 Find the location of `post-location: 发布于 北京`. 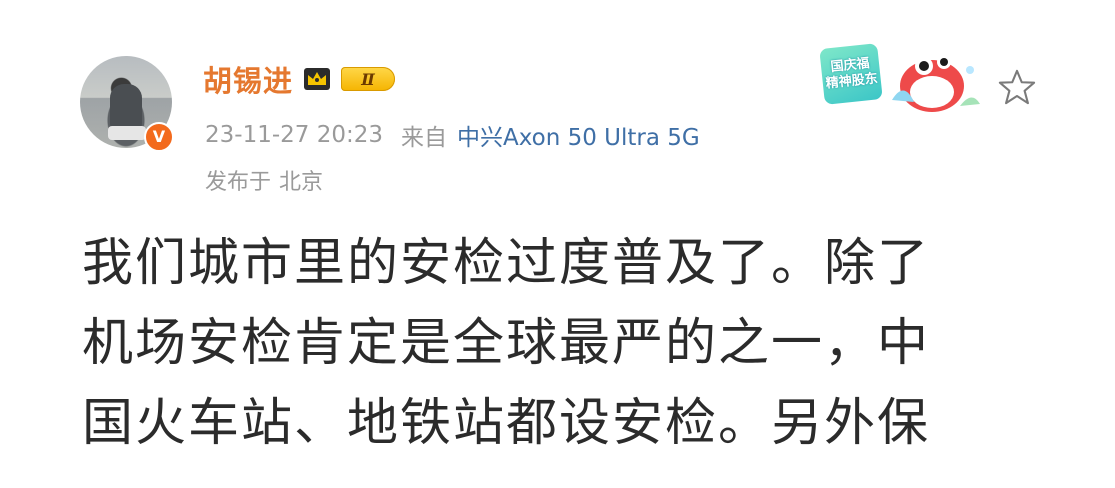

post-location: 发布于 北京 is located at coordinates (264, 180).